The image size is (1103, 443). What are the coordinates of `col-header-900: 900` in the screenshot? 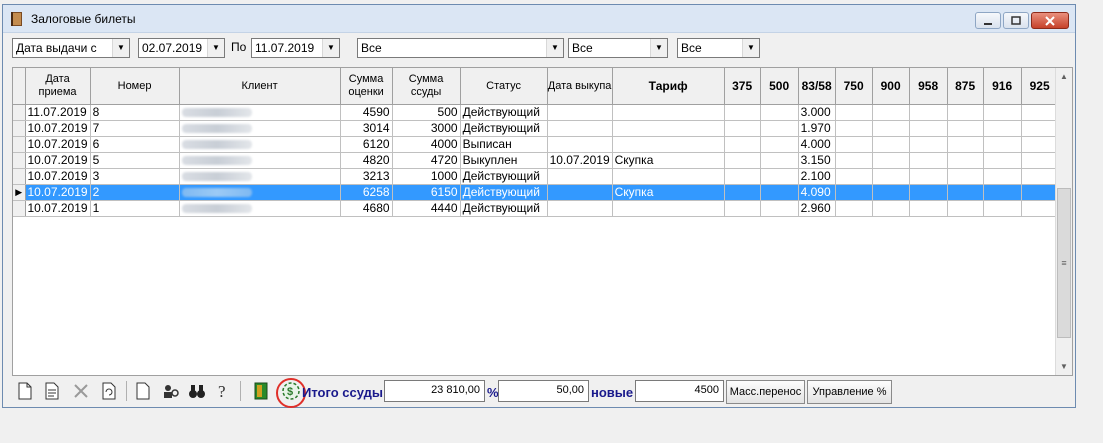 It's located at (891, 86).